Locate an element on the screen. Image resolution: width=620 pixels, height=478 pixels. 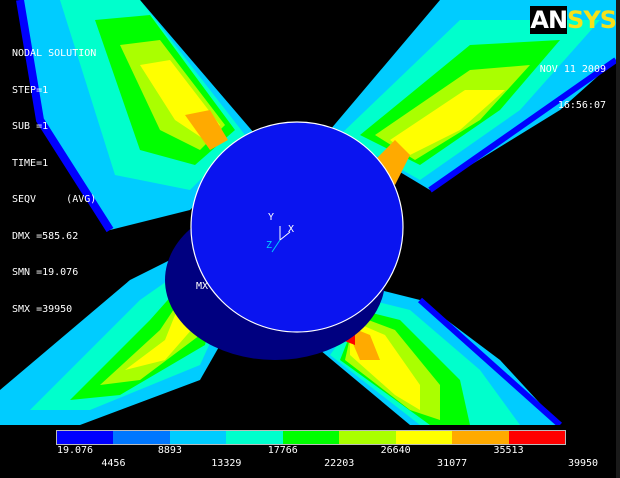
info-line-seqv: SEQV (AVG) is located at coordinates (54, 199).